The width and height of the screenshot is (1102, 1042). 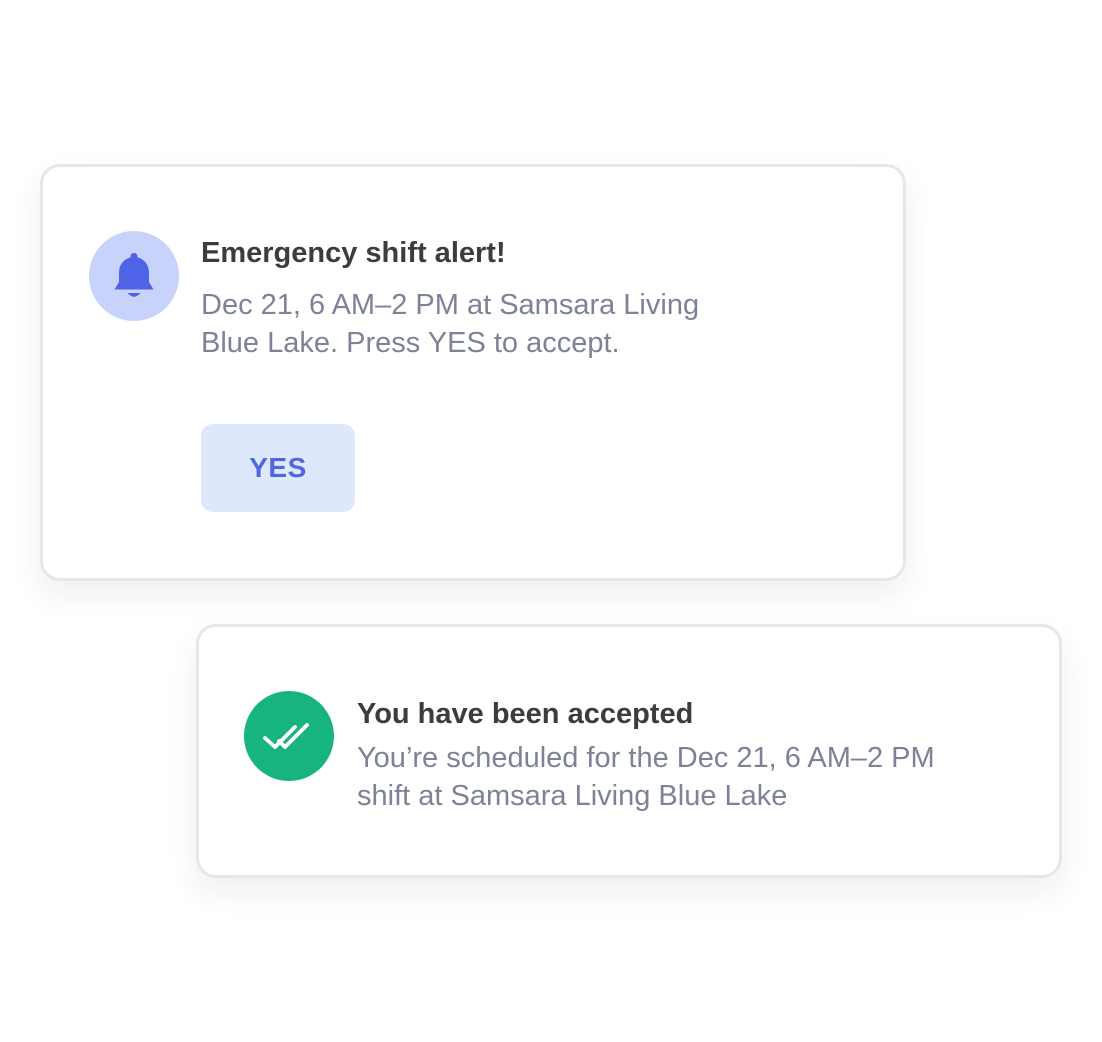 What do you see at coordinates (572, 796) in the screenshot?
I see `accepted-message-line: shift at Samsara Living Blue Lake` at bounding box center [572, 796].